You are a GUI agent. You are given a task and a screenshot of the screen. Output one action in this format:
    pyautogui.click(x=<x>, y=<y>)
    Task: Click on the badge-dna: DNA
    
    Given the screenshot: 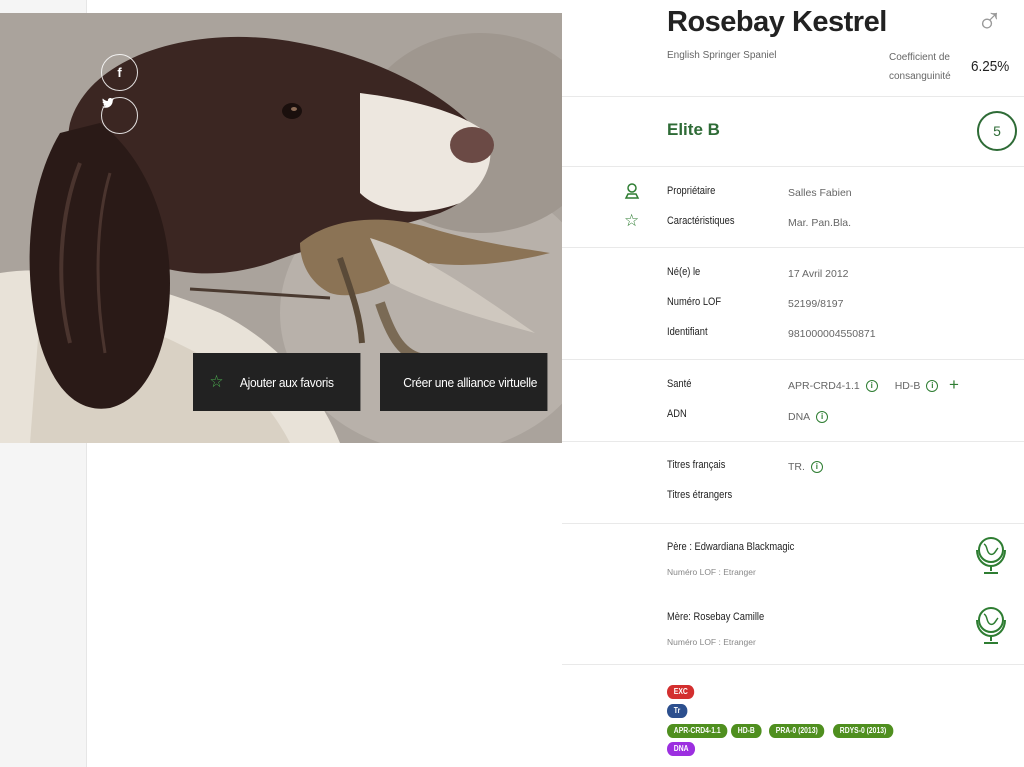 What is the action you would take?
    pyautogui.click(x=681, y=749)
    